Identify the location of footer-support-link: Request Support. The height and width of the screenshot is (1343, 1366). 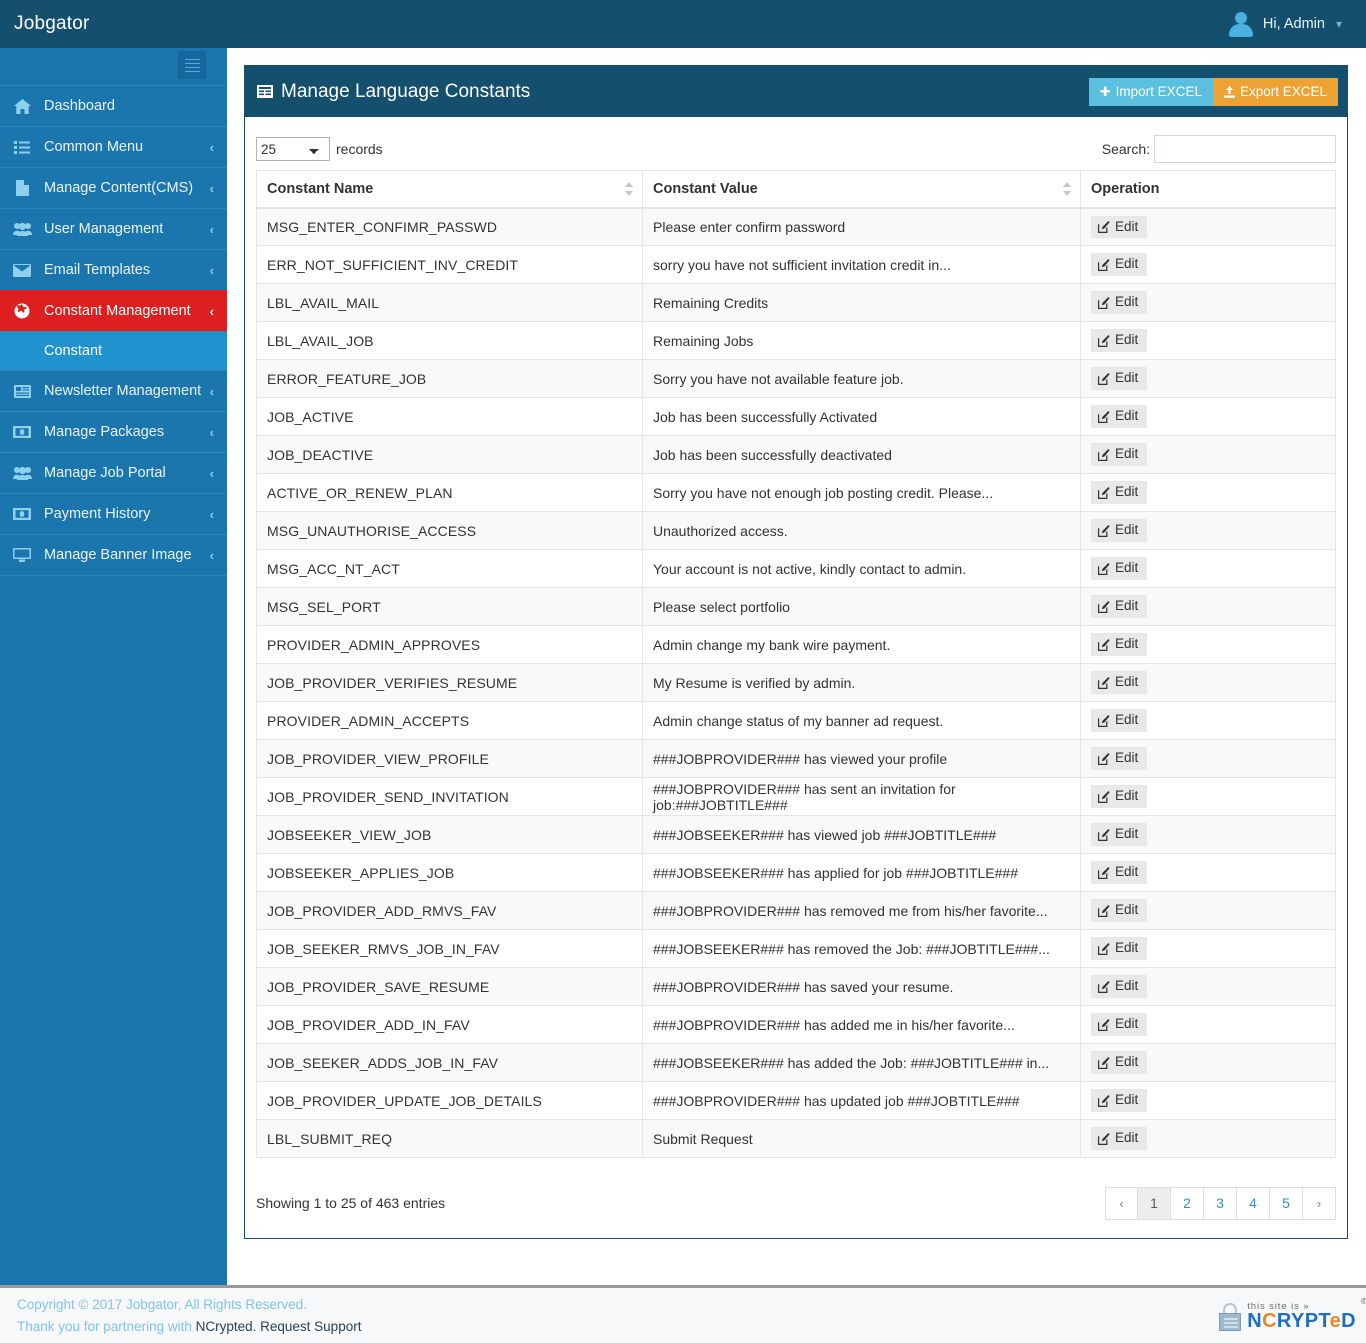
(310, 1326).